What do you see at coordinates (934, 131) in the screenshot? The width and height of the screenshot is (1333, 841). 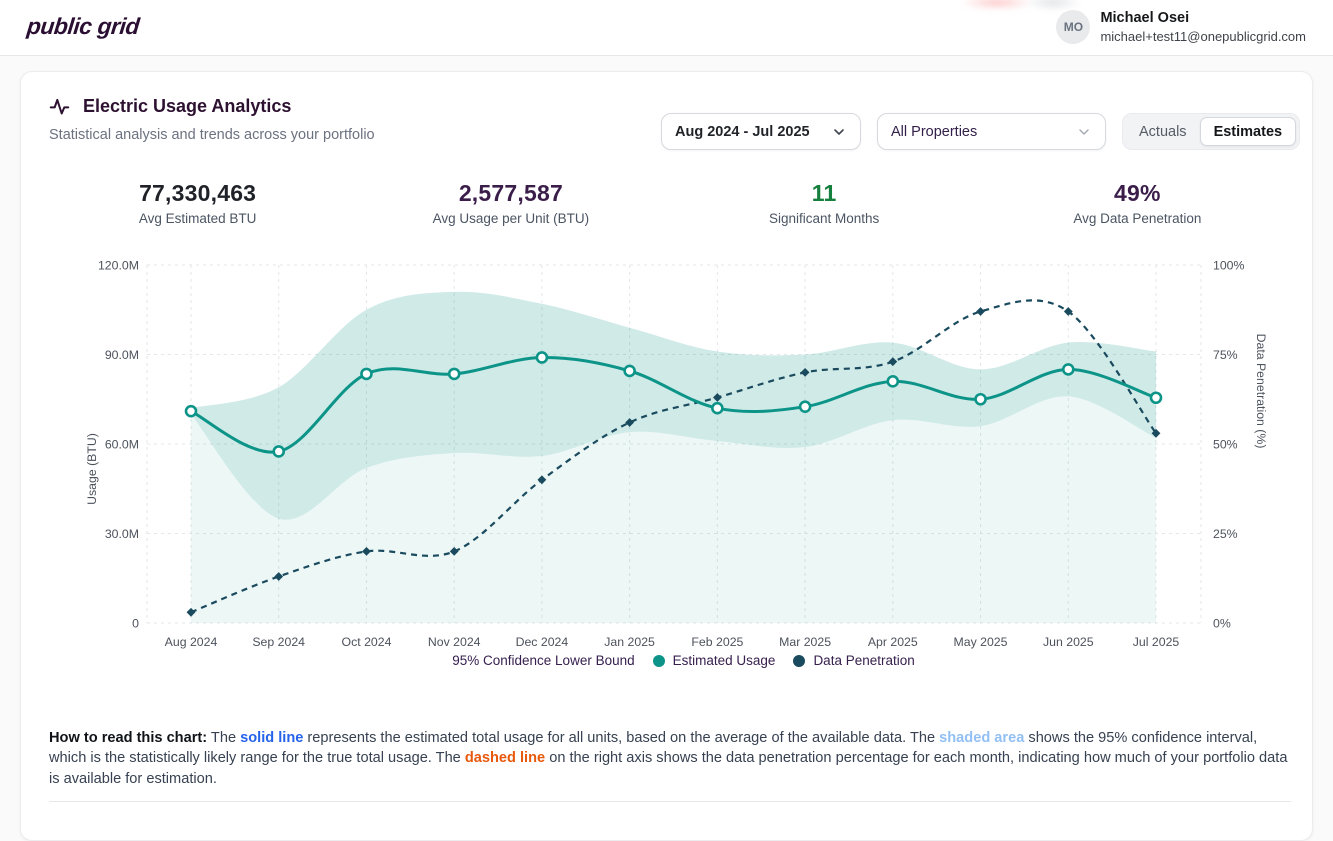 I see `property-filter-value: All Properties` at bounding box center [934, 131].